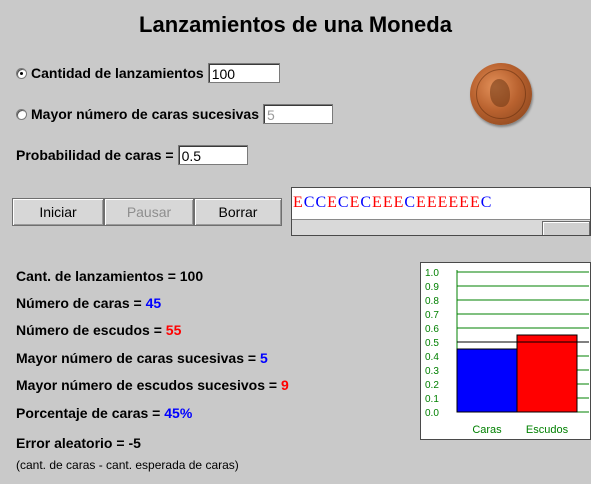 This screenshot has height=484, width=591. I want to click on stat-launches-value: 100, so click(191, 276).